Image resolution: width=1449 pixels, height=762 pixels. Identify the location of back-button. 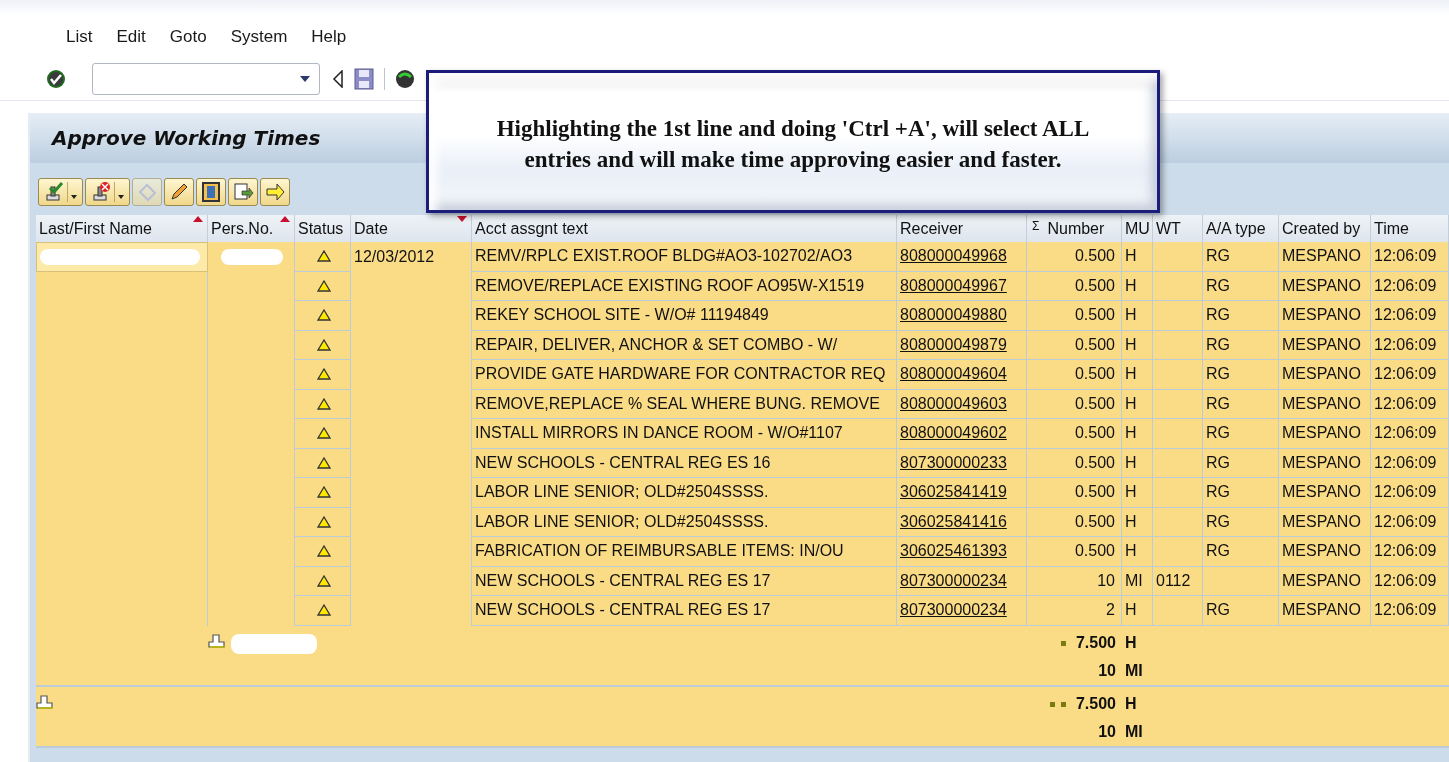
(338, 79).